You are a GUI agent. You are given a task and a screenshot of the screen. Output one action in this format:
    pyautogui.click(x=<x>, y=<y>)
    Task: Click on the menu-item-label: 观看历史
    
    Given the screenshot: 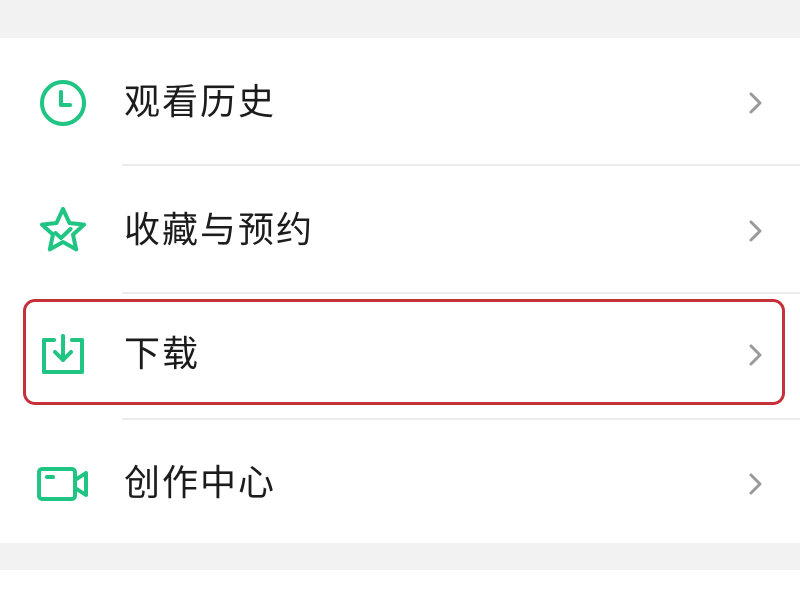 What is the action you would take?
    pyautogui.click(x=200, y=102)
    